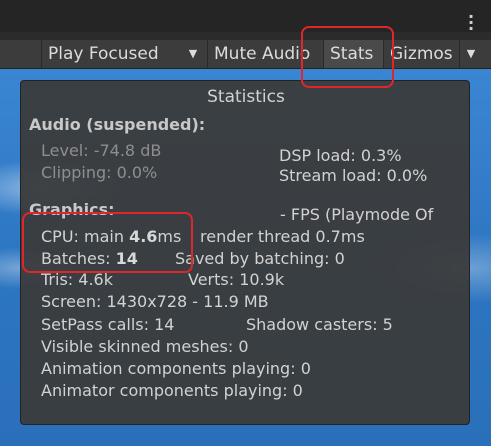  I want to click on gizmos-dropdown: Gizmos, so click(421, 54).